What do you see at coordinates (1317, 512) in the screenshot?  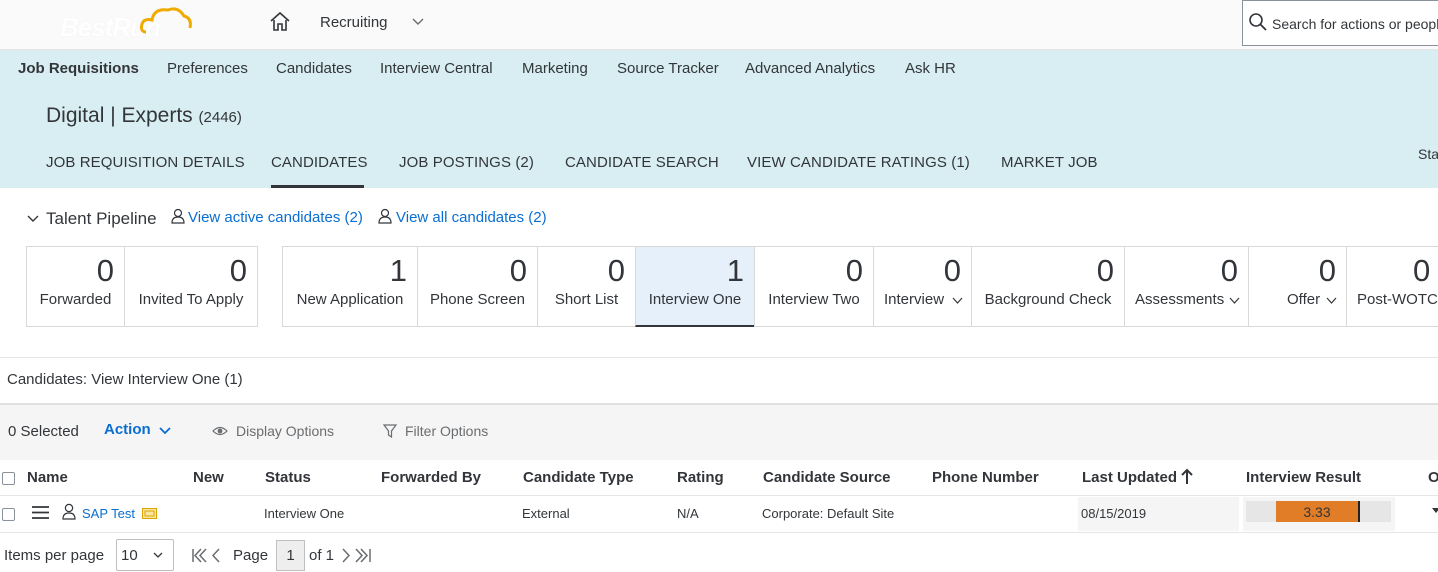 I see `interview-result-value: 3.33` at bounding box center [1317, 512].